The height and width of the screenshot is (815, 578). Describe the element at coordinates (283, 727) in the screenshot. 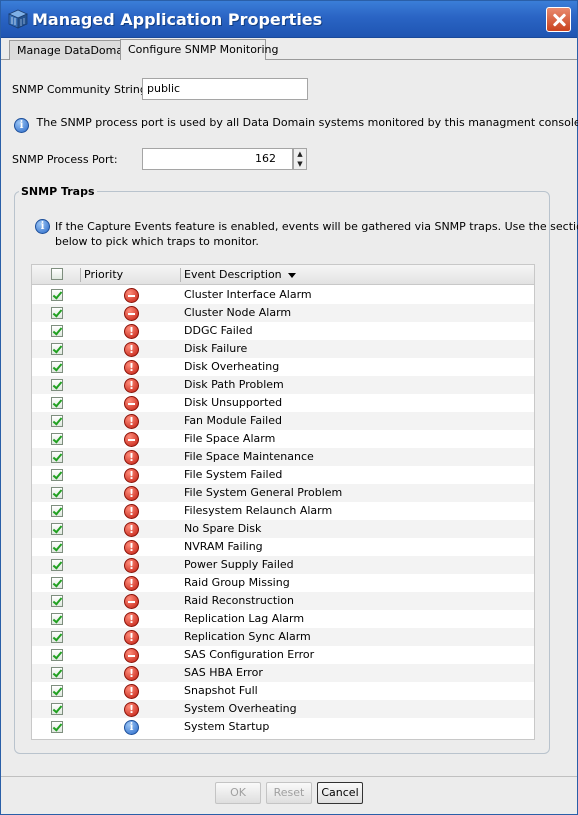

I see `table-row: i System Startup` at that location.